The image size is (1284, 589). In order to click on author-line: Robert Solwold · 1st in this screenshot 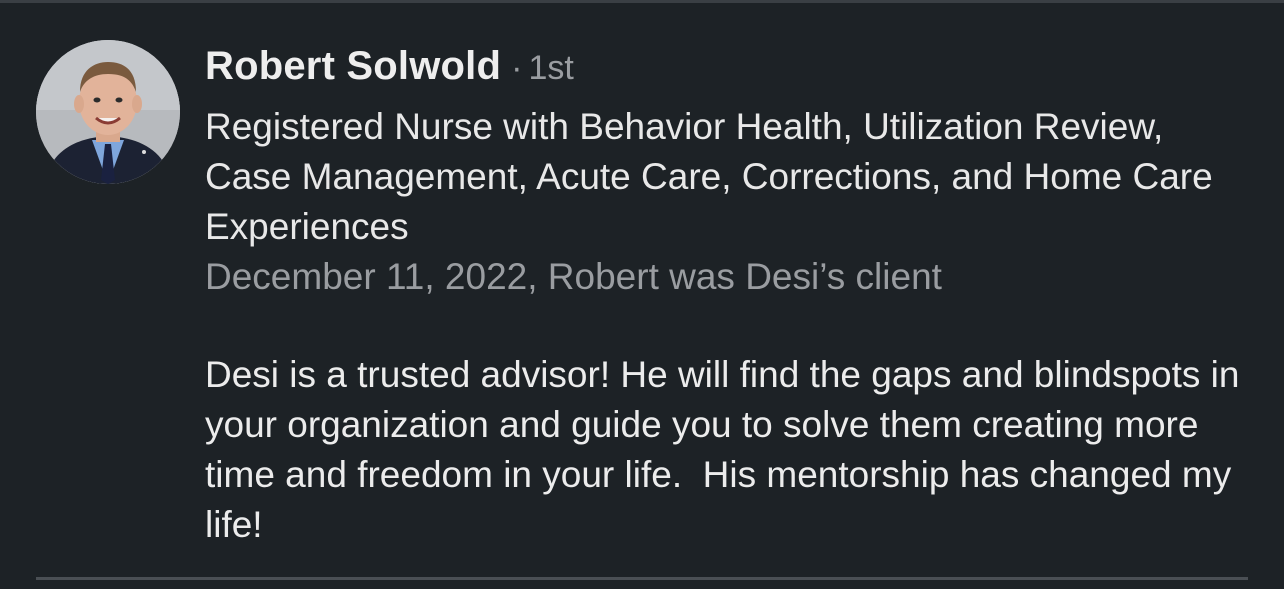, I will do `click(735, 73)`.